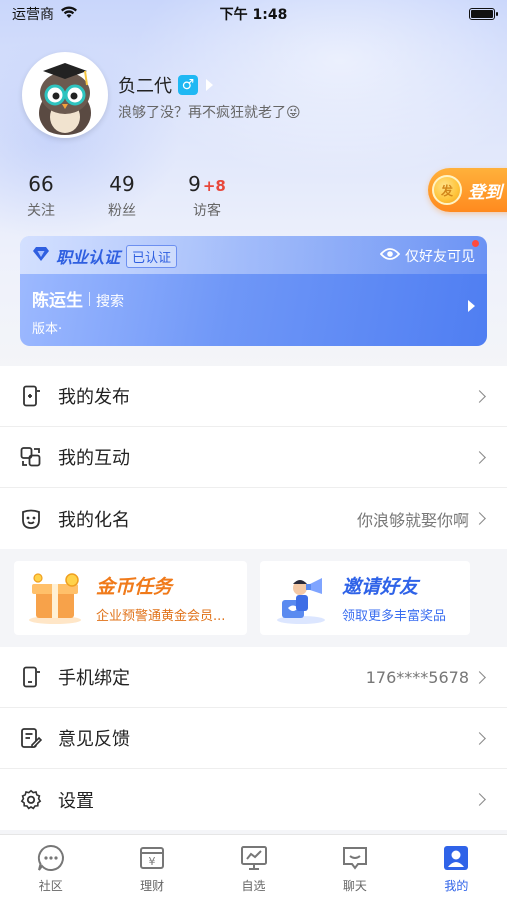  Describe the element at coordinates (188, 85) in the screenshot. I see `male-gender-icon: ♂` at that location.